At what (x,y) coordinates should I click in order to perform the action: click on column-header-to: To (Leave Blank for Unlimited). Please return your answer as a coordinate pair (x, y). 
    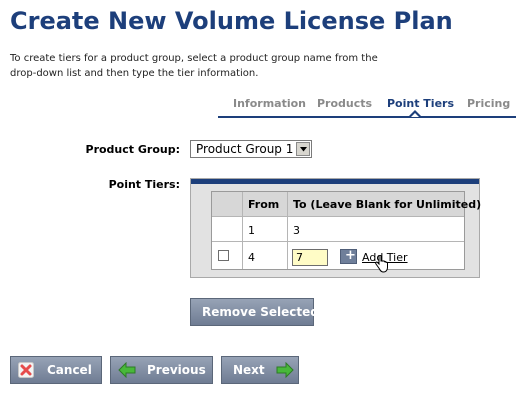
    Looking at the image, I should click on (387, 204).